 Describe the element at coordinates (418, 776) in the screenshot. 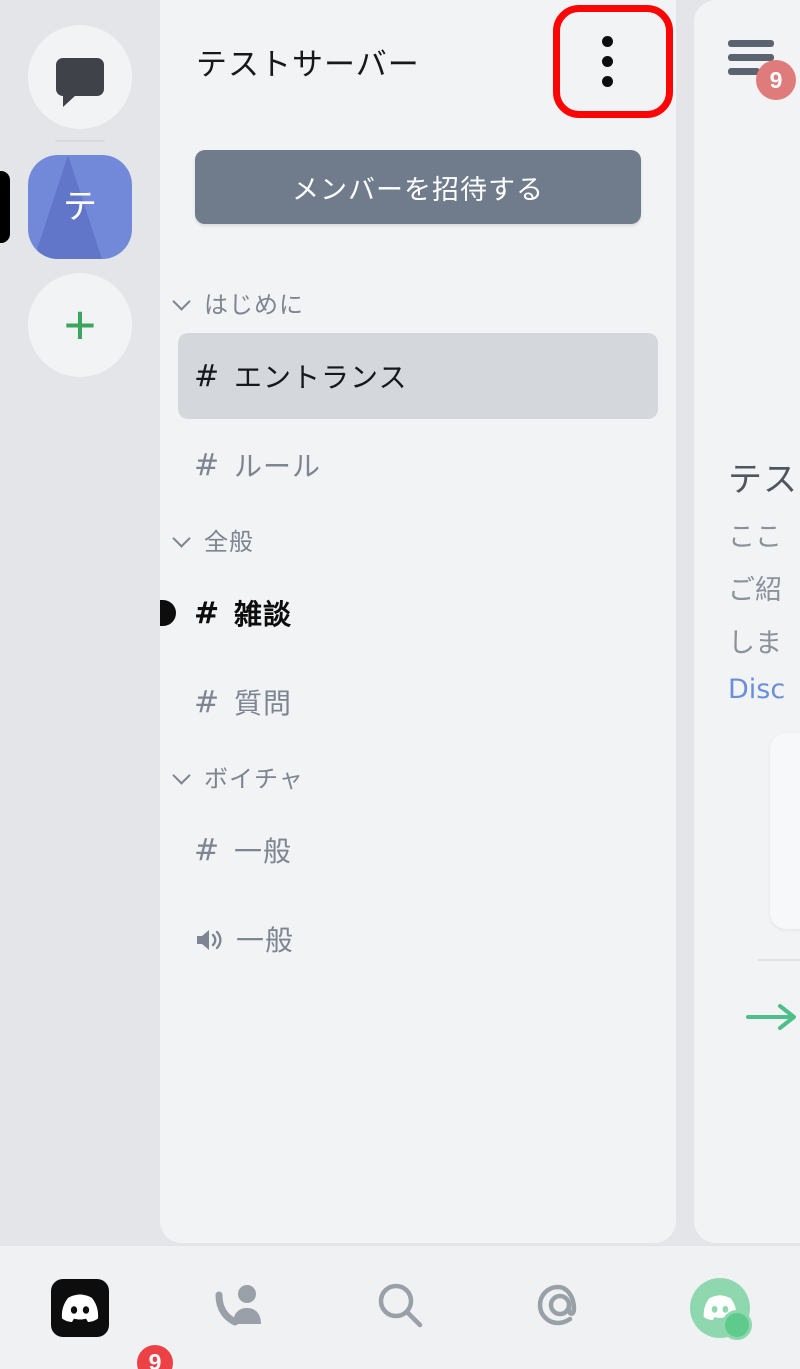

I see `channel-category: ボイチャ` at that location.